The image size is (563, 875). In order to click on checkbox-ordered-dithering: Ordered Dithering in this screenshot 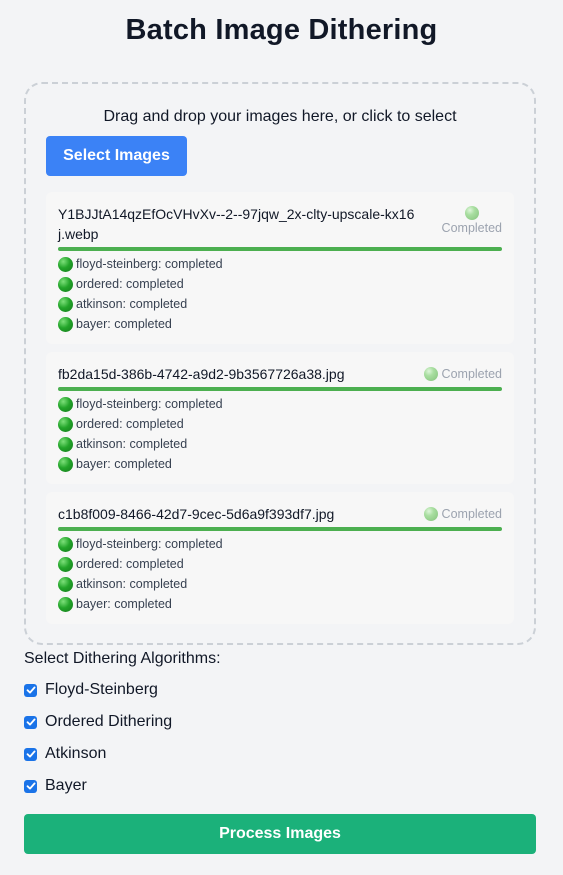, I will do `click(98, 722)`.